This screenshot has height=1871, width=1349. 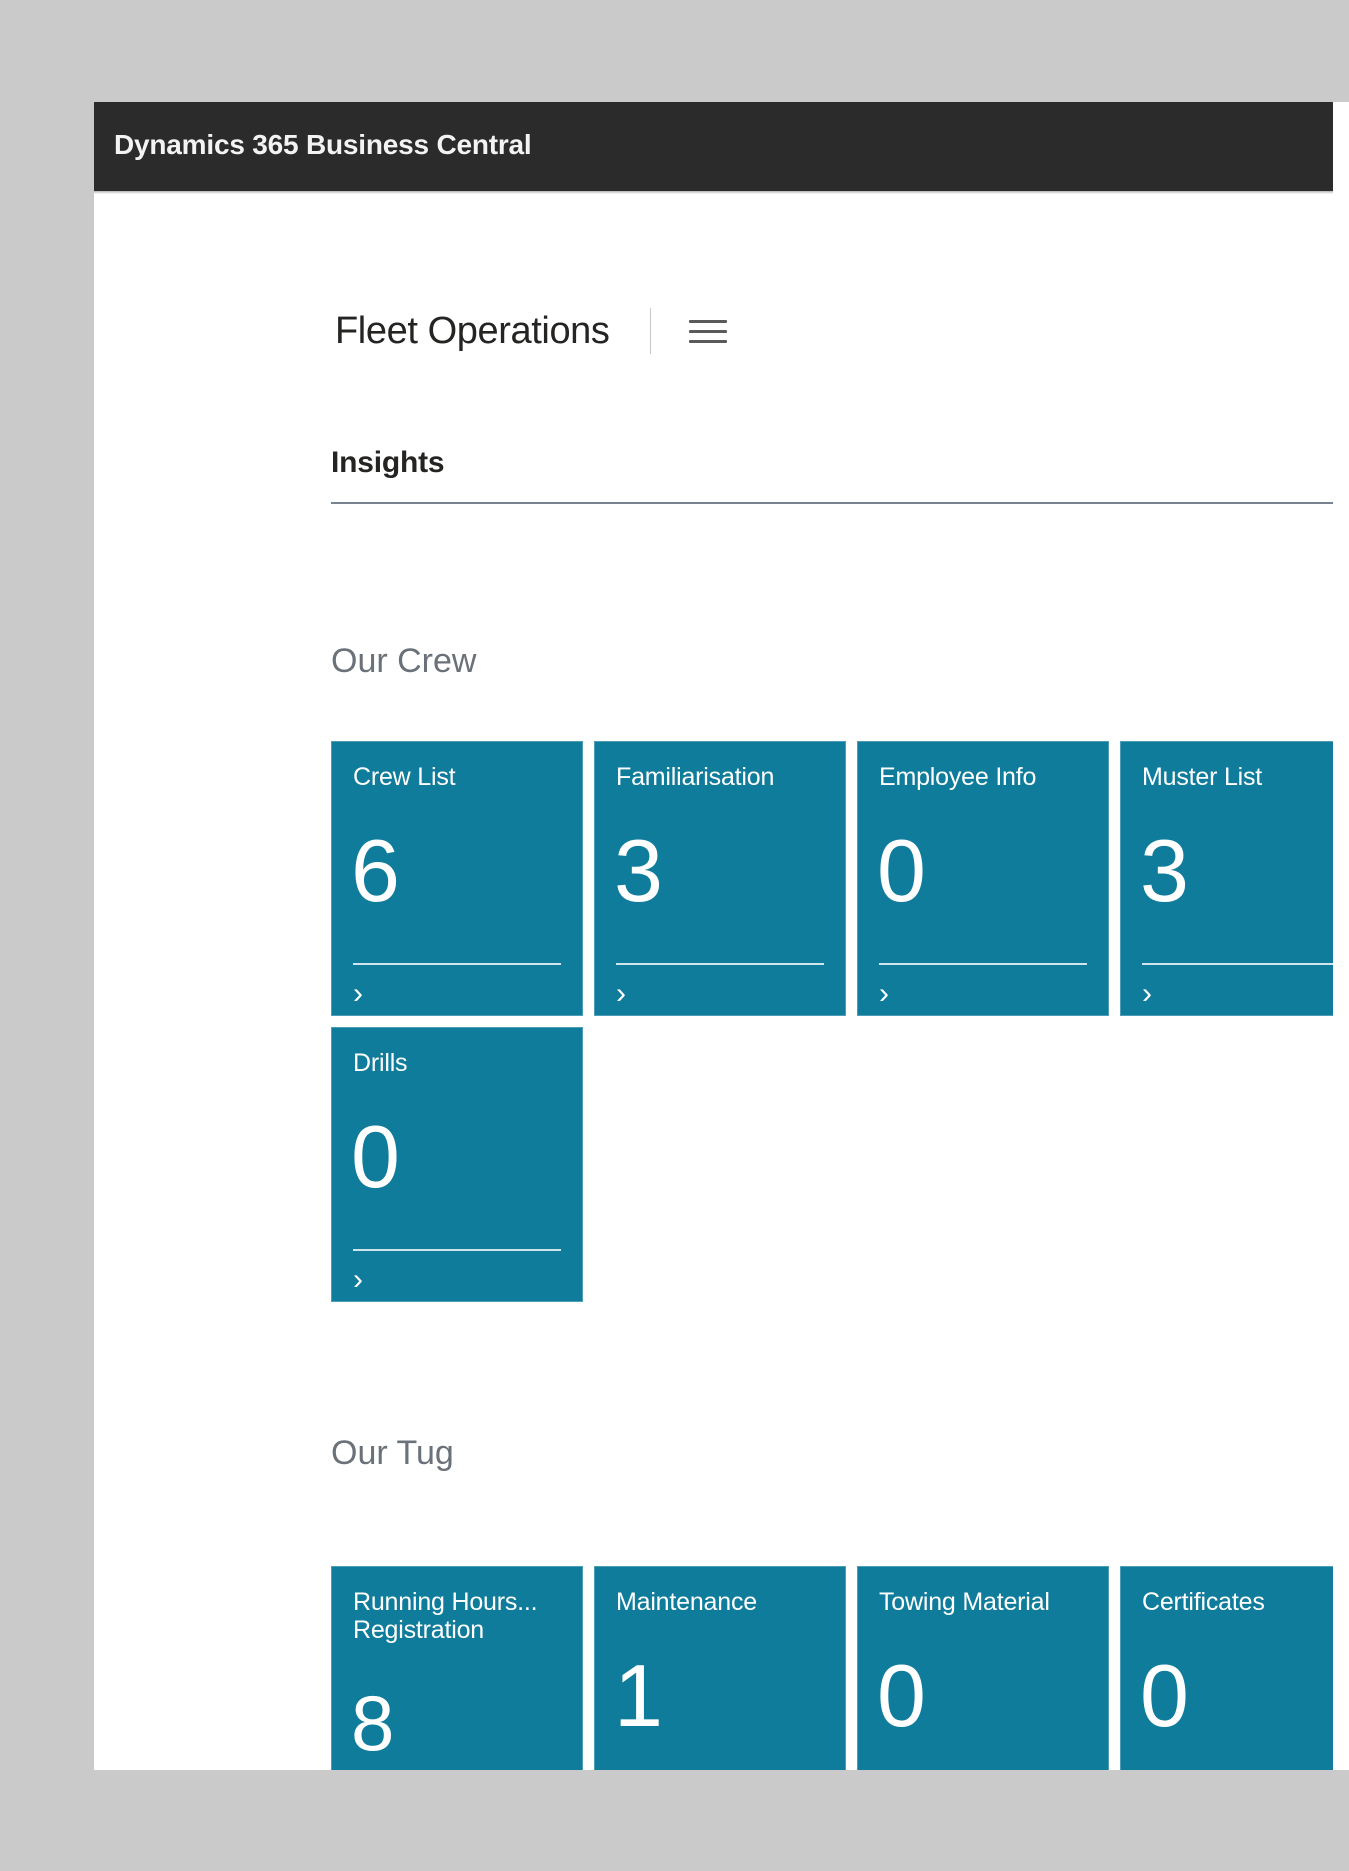 What do you see at coordinates (840, 475) in the screenshot?
I see `insights-section: Insights` at bounding box center [840, 475].